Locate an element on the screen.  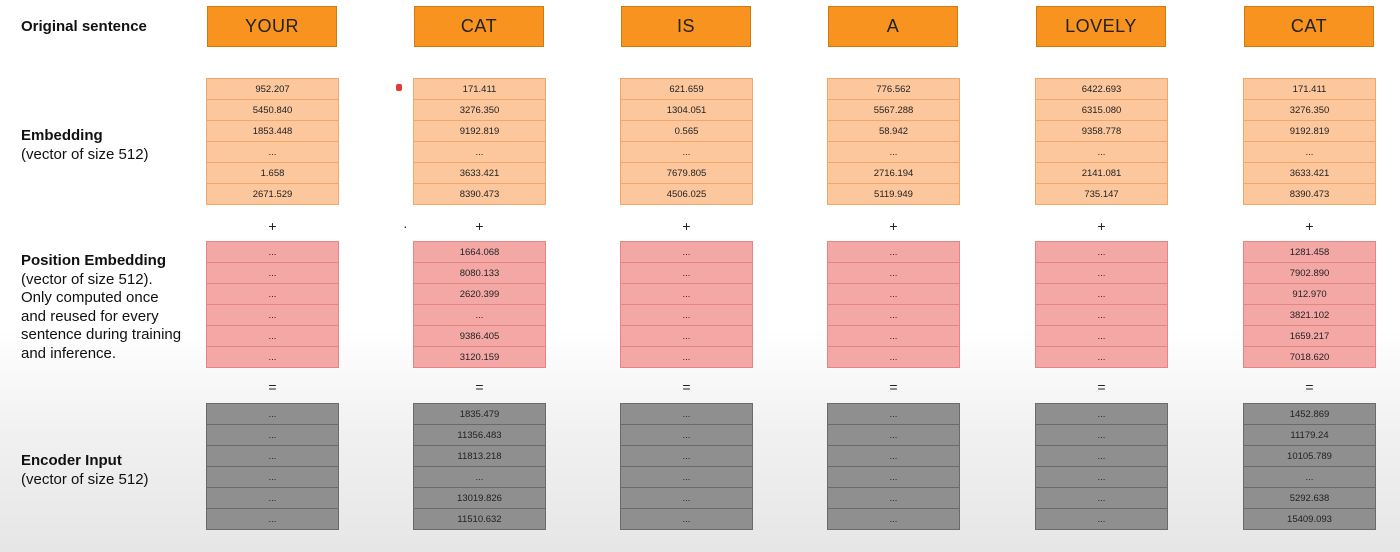
embedding-cell: 5567.288 is located at coordinates (893, 110).